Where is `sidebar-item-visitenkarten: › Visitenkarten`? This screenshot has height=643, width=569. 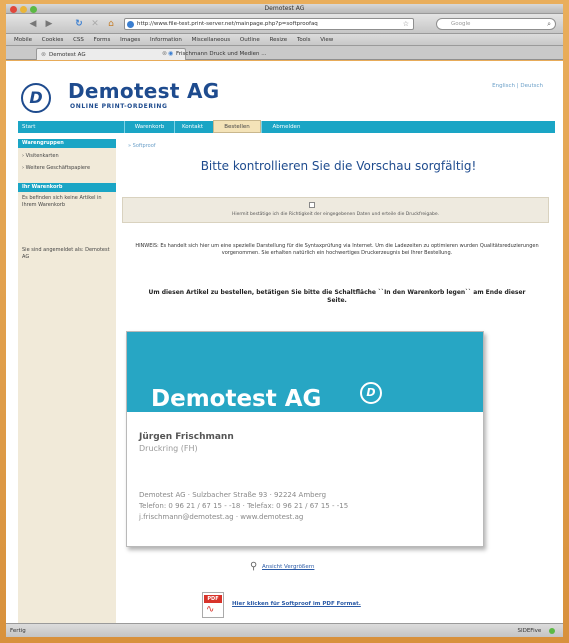
sidebar-item-visitenkarten: › Visitenkarten is located at coordinates (67, 156).